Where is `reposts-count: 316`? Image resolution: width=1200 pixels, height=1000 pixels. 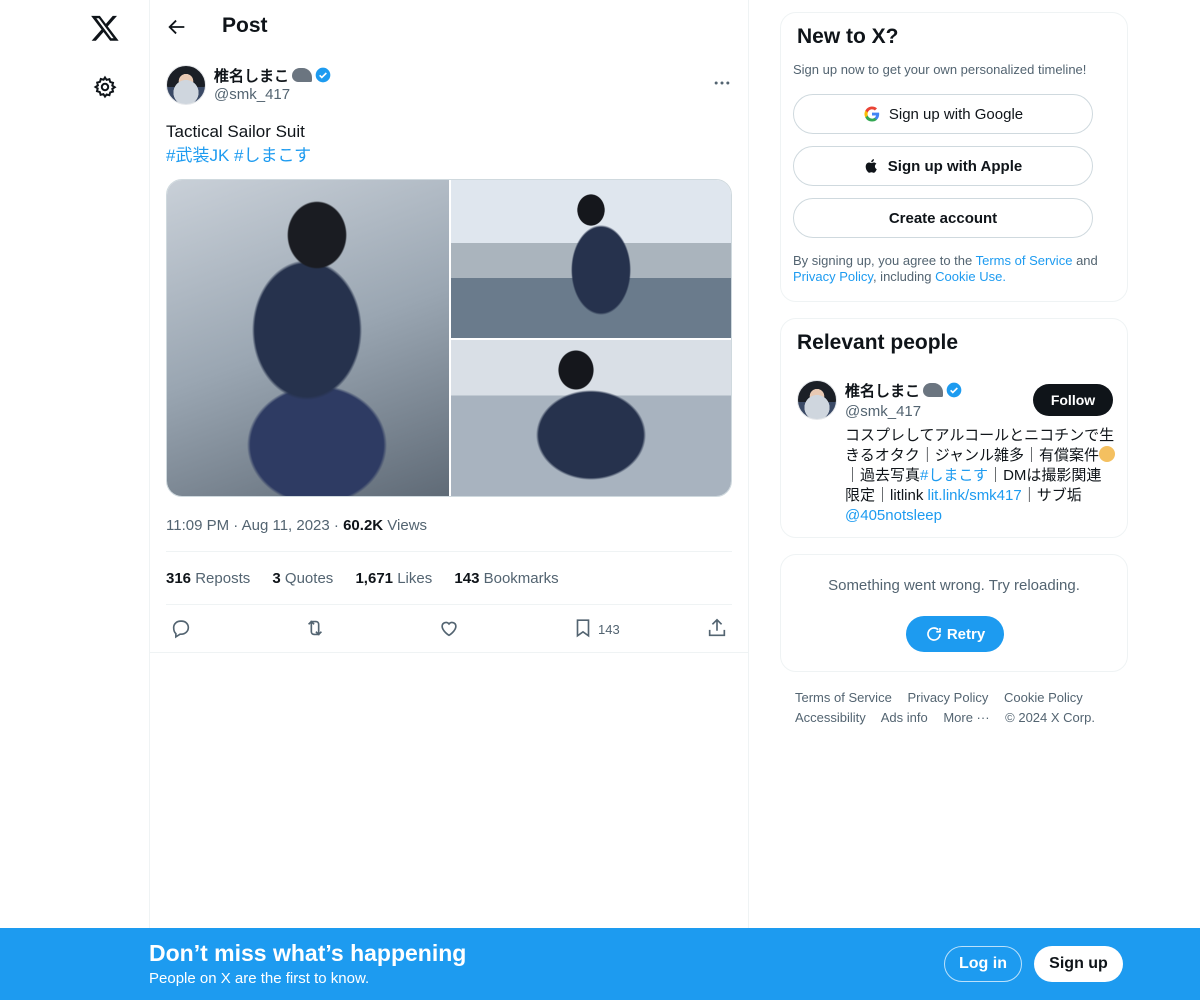 reposts-count: 316 is located at coordinates (179, 578).